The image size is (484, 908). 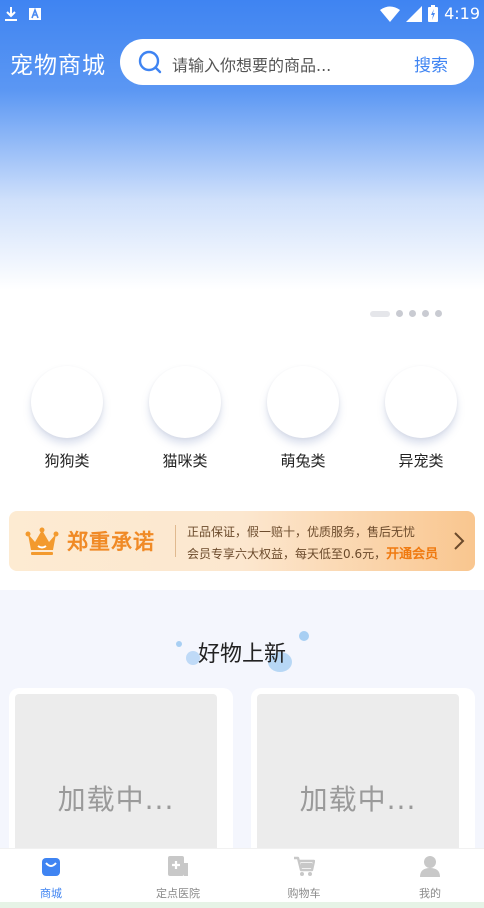 What do you see at coordinates (51, 878) in the screenshot?
I see `tab-shop: 商城` at bounding box center [51, 878].